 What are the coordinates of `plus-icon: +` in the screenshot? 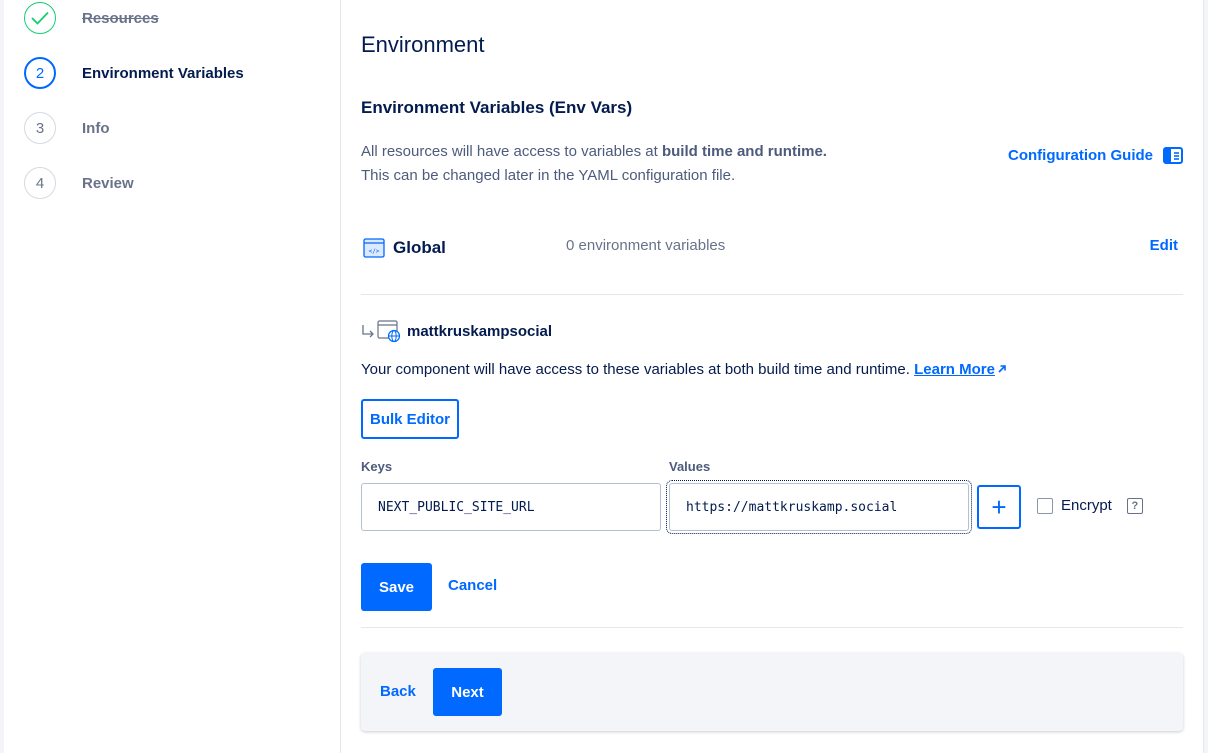 It's located at (999, 506).